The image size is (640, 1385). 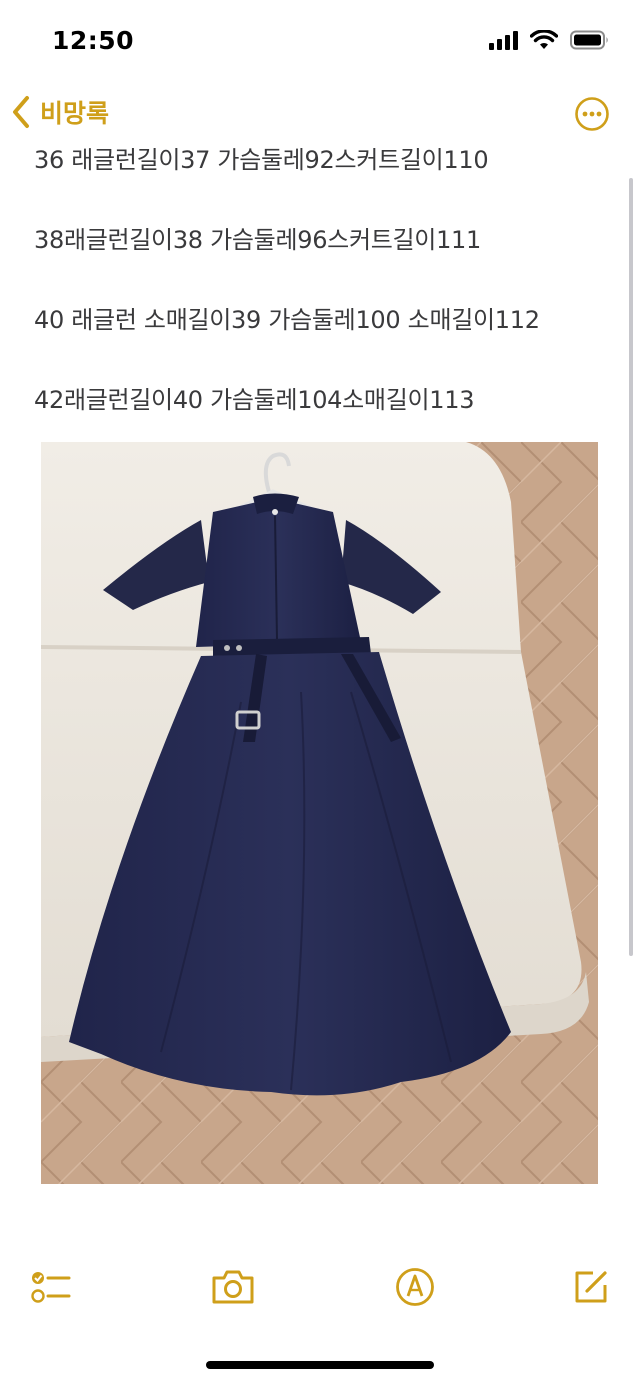 I want to click on nav-bar: 비망록, so click(x=320, y=112).